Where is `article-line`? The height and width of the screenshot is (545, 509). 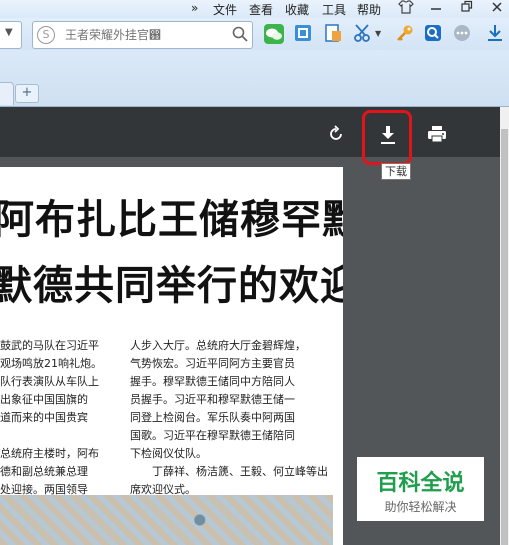
article-line is located at coordinates (54, 436).